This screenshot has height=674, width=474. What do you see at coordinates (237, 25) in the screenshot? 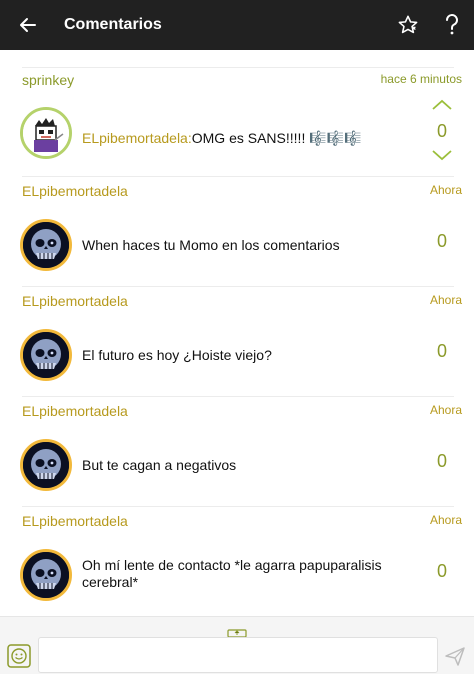
I see `top-app-bar: Comentarios` at bounding box center [237, 25].